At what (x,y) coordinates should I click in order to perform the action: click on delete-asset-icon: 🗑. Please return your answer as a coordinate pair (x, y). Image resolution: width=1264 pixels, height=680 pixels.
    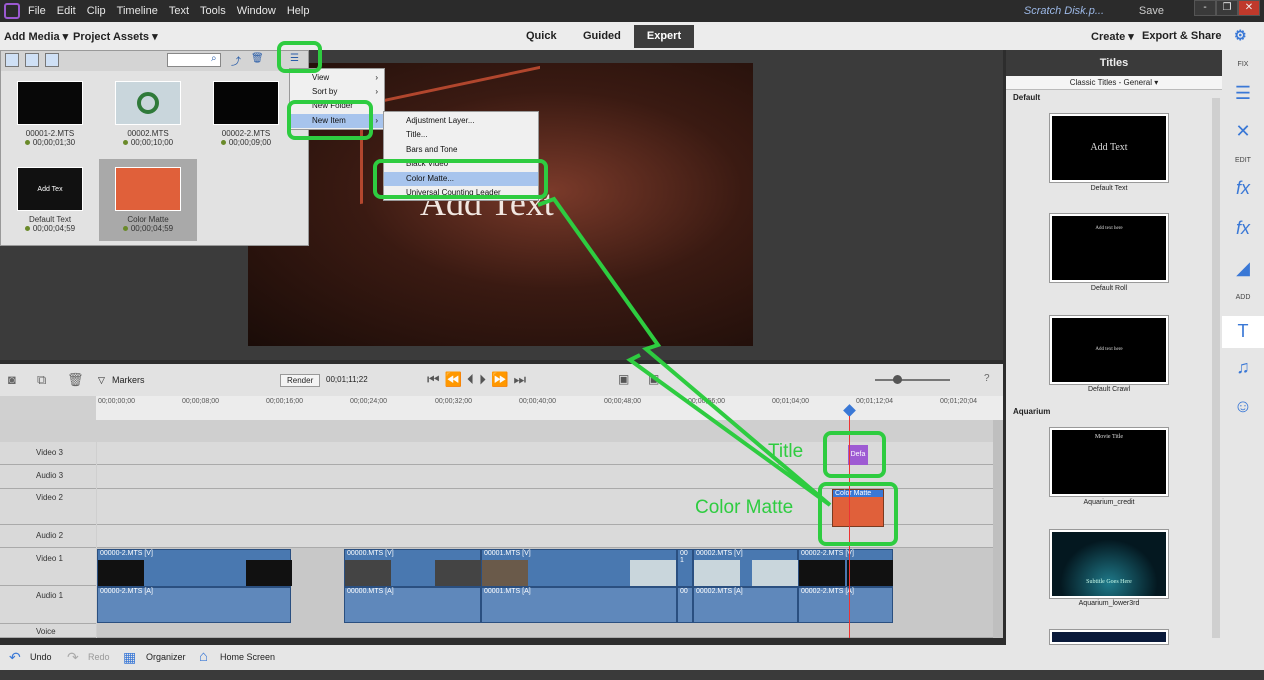
    Looking at the image, I should click on (257, 58).